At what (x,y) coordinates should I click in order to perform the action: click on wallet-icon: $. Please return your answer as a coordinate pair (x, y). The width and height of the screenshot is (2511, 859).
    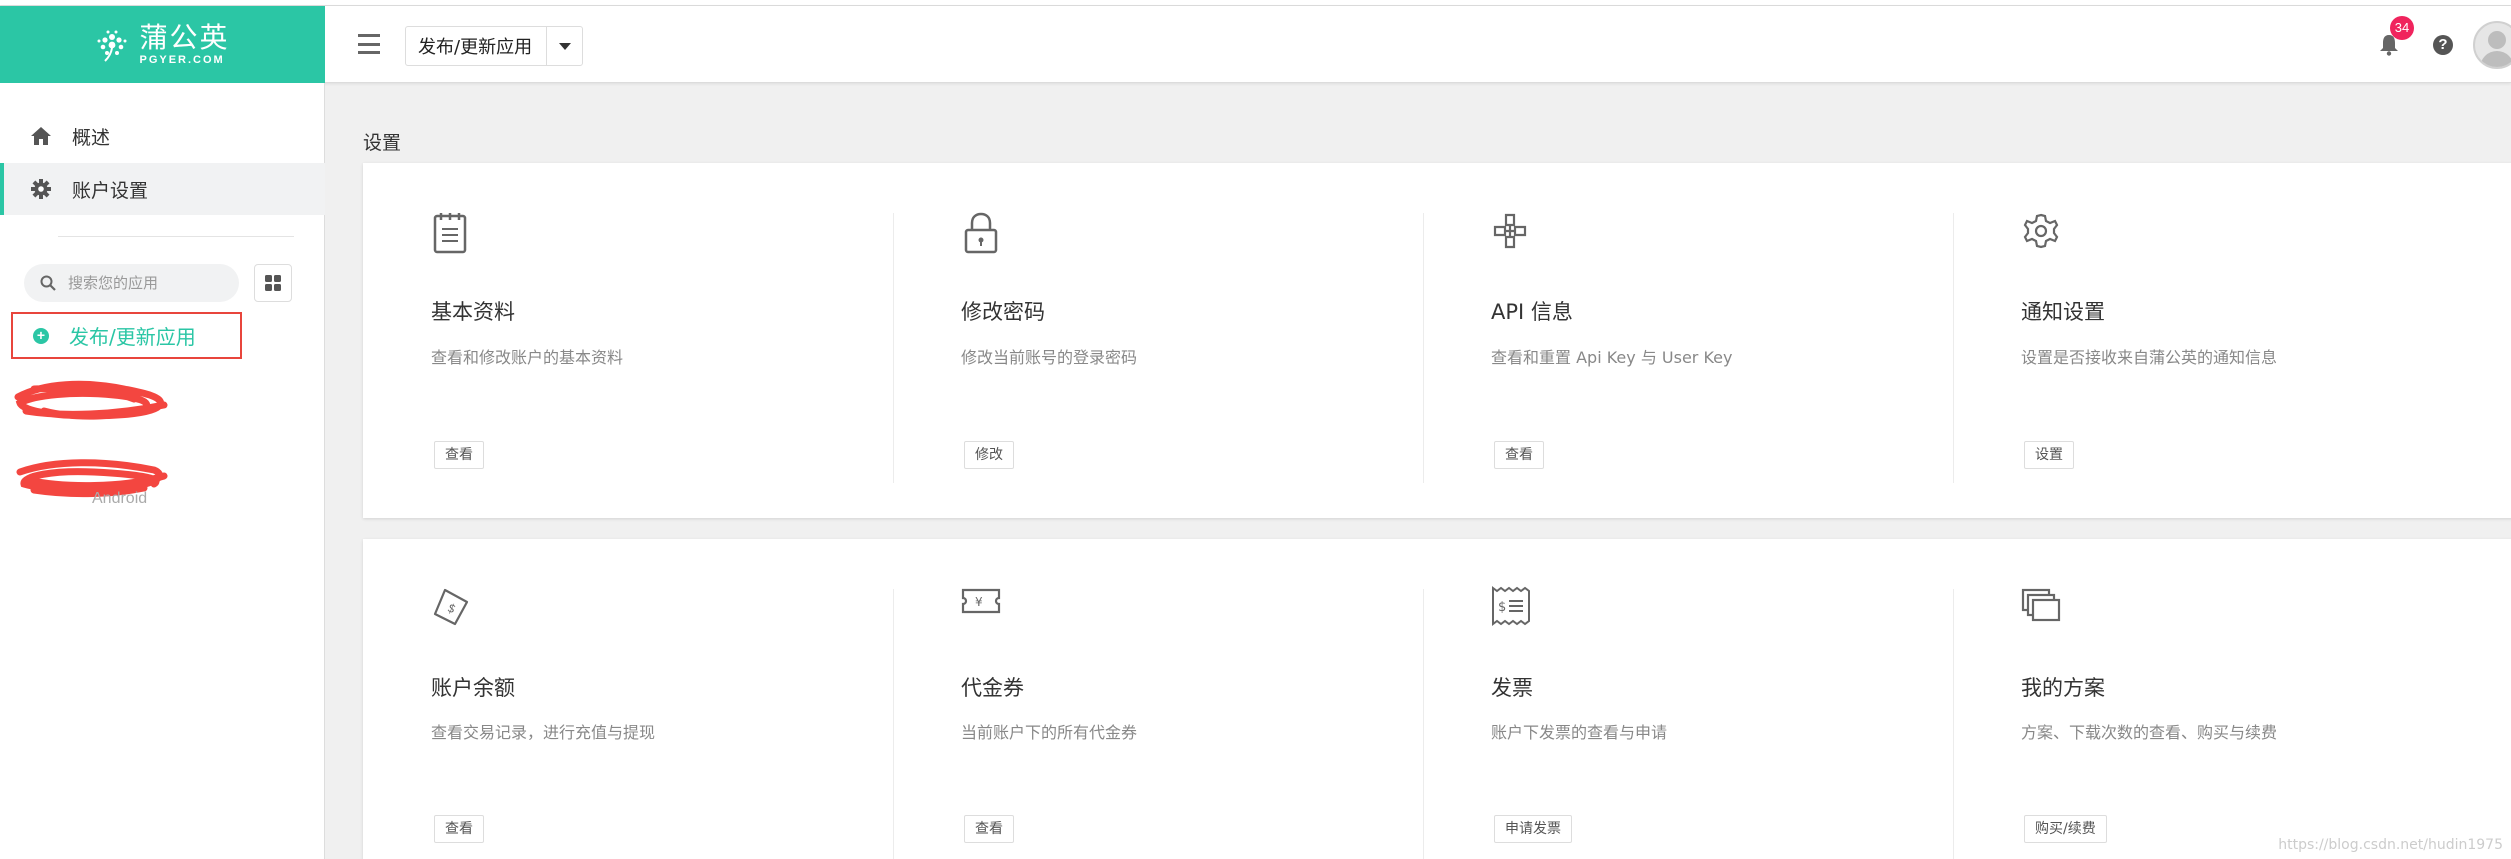
    Looking at the image, I should click on (451, 607).